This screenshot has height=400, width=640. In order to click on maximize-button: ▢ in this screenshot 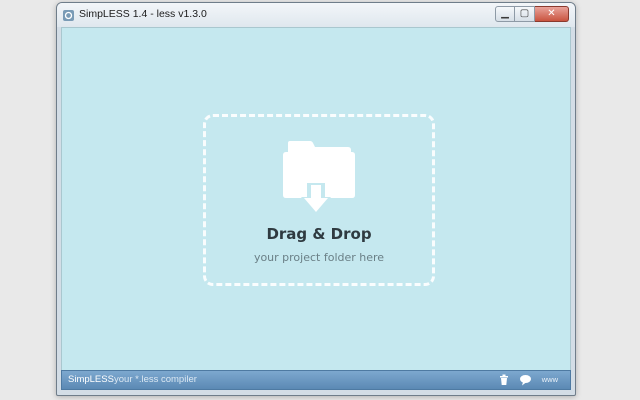, I will do `click(525, 14)`.